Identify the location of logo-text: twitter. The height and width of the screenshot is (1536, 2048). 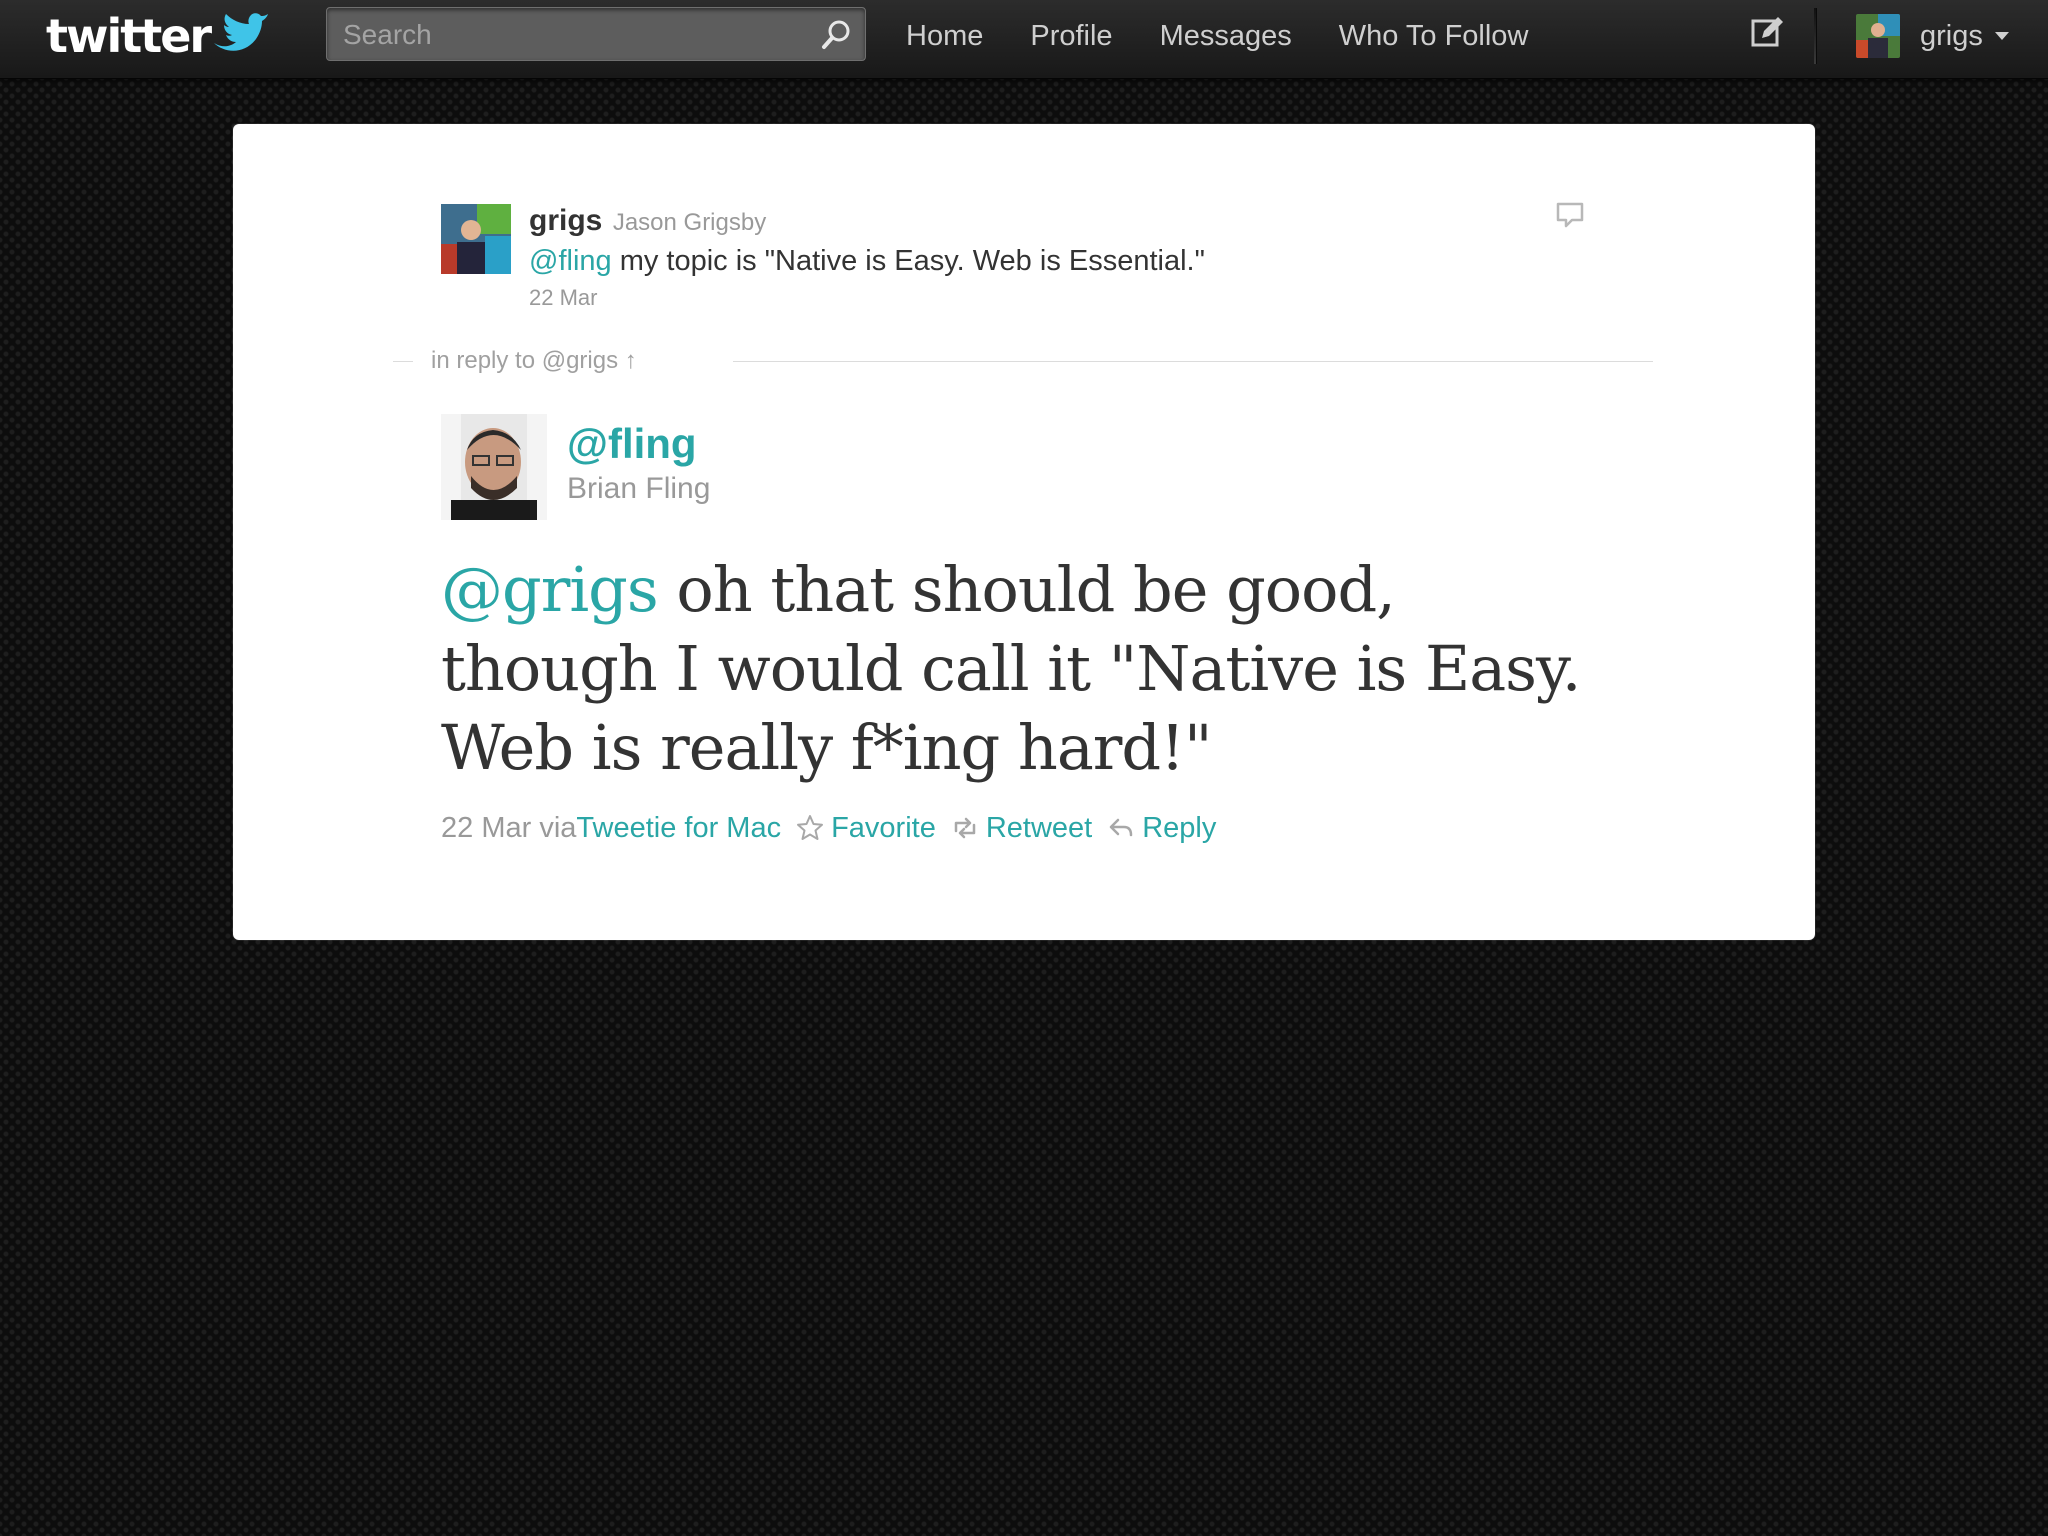
(129, 36).